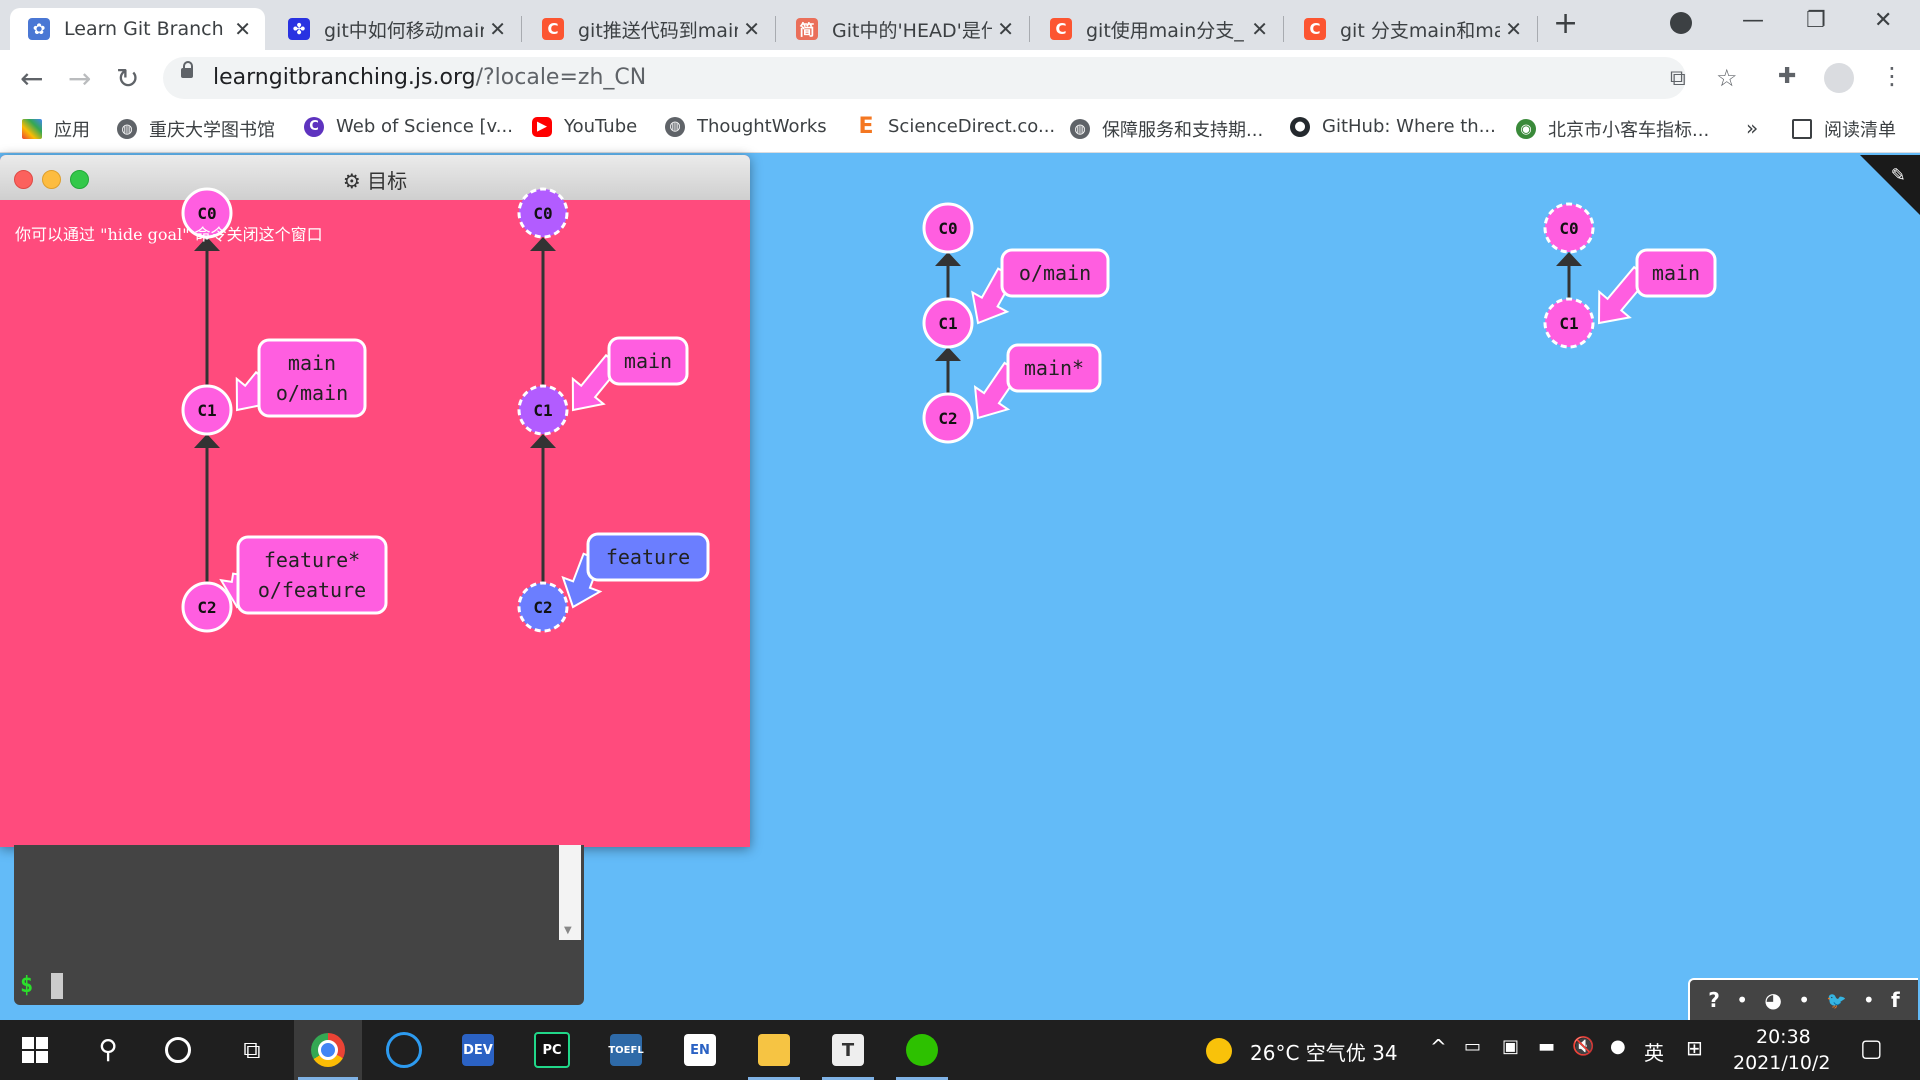 Image resolution: width=1920 pixels, height=1080 pixels. Describe the element at coordinates (137, 29) in the screenshot. I see `tab-learn-git: ✿ Learn Git Branchin ✕` at that location.